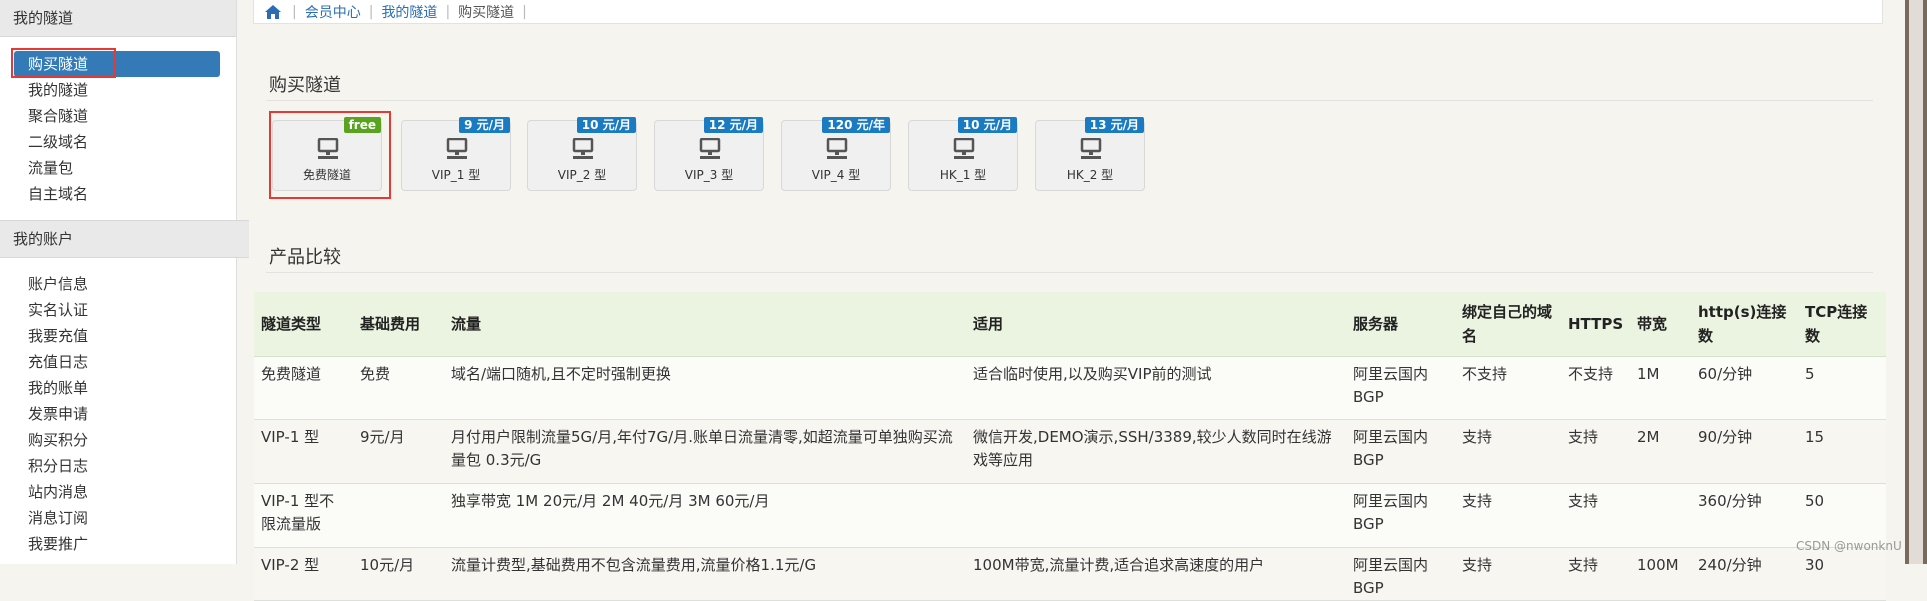  I want to click on home-icon, so click(273, 12).